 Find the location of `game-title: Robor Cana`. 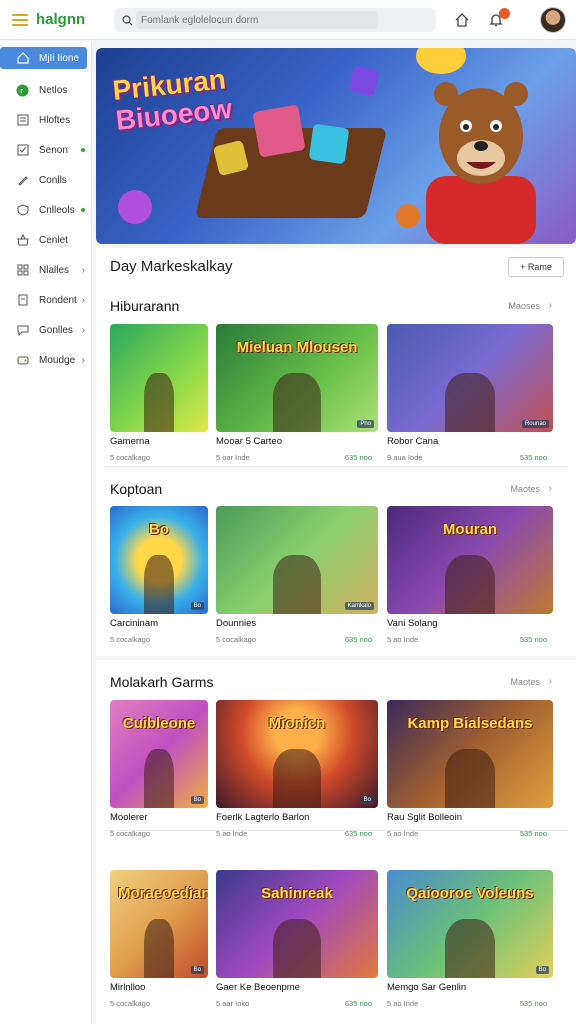

game-title: Robor Cana is located at coordinates (470, 441).